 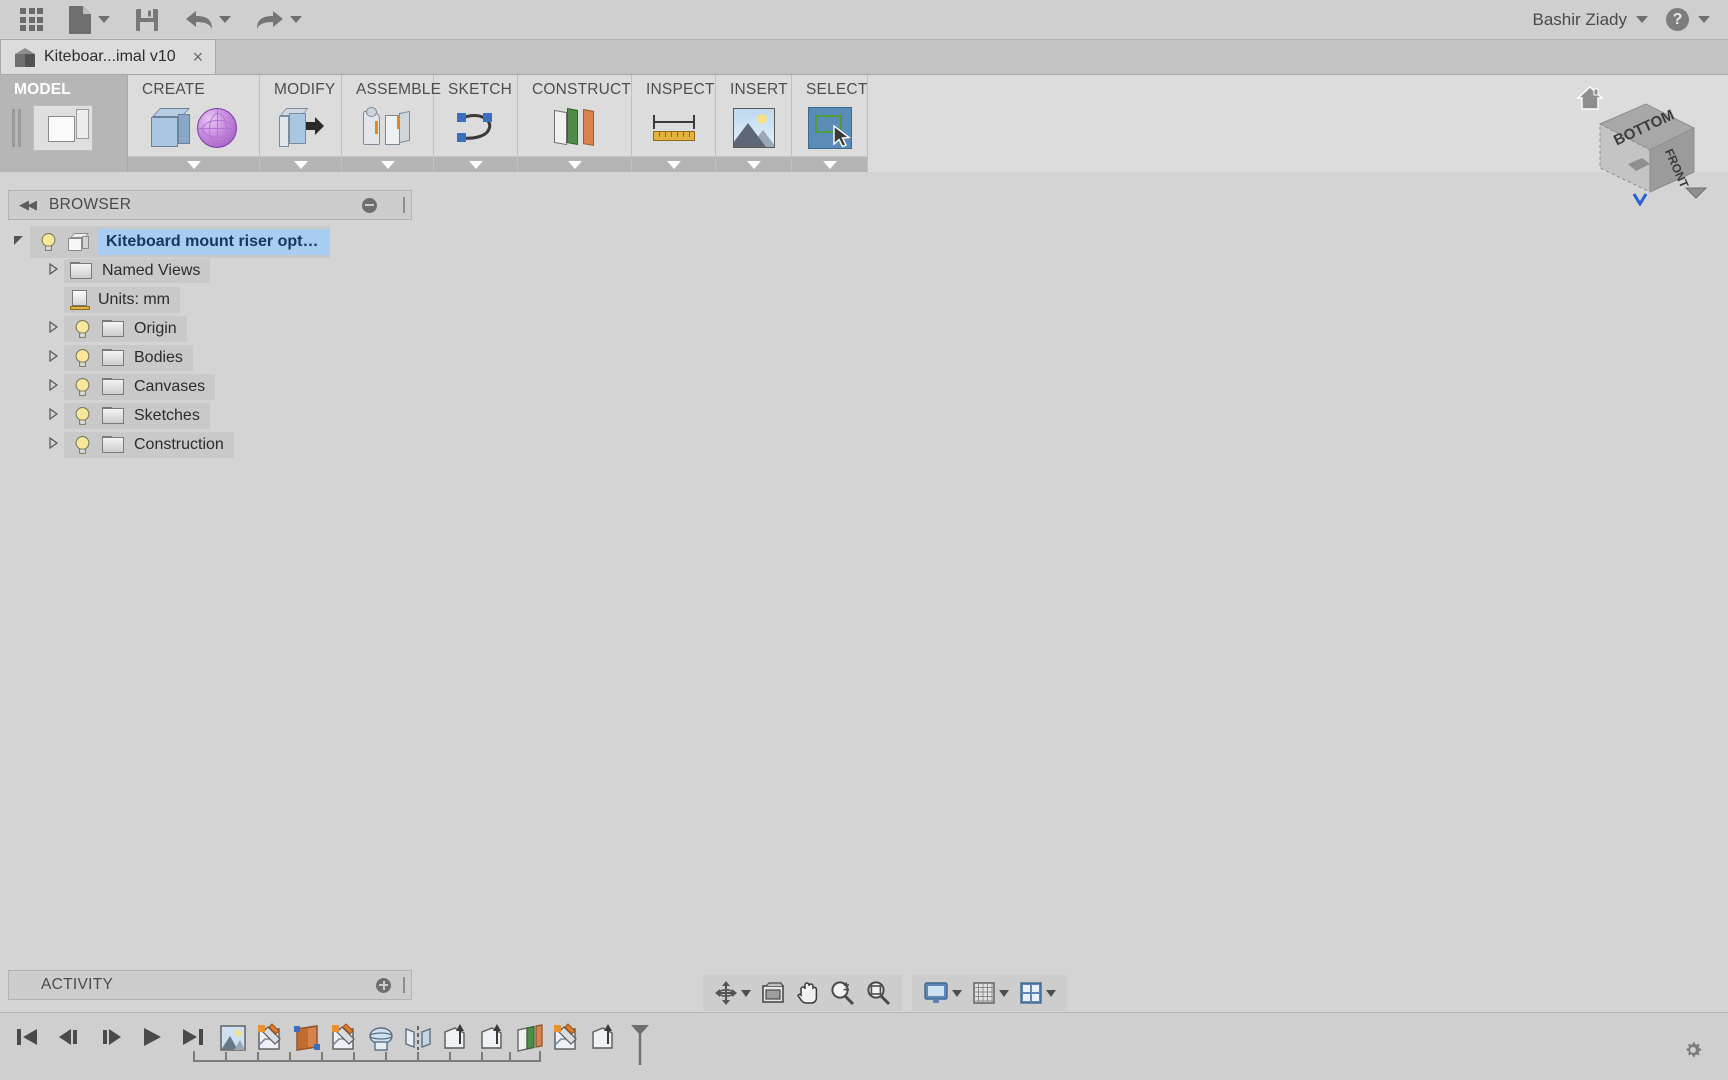 I want to click on expand-origin-icon, so click(x=53, y=328).